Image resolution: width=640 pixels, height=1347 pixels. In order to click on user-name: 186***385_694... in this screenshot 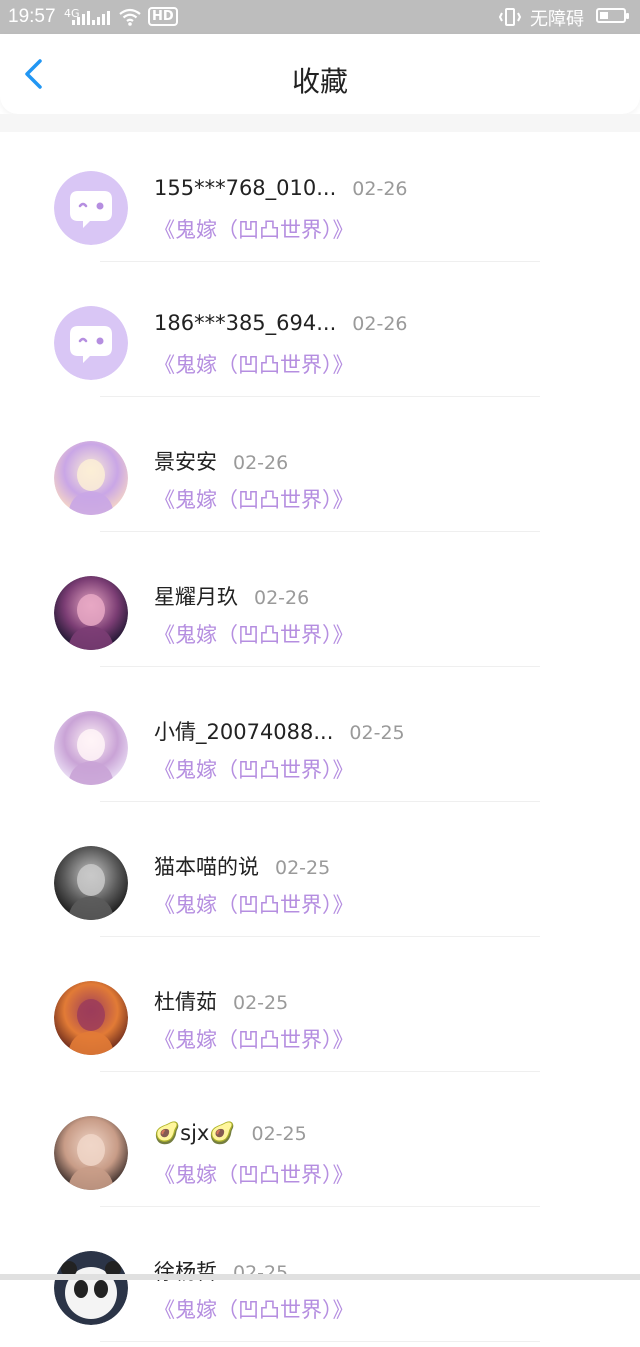, I will do `click(245, 323)`.